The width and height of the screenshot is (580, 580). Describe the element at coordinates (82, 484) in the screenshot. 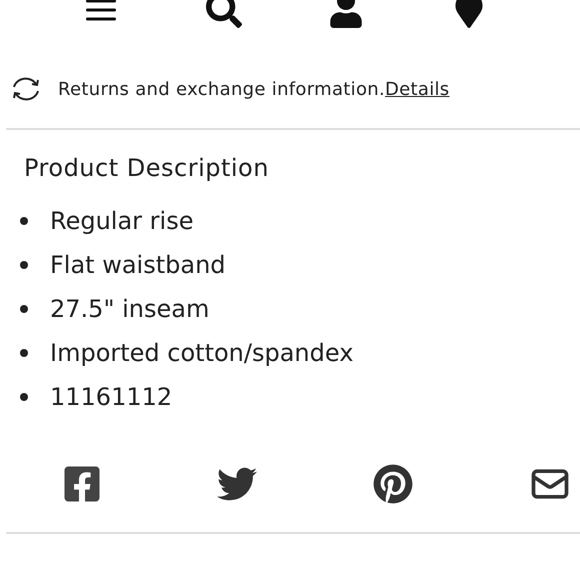

I see `facebook-button` at that location.